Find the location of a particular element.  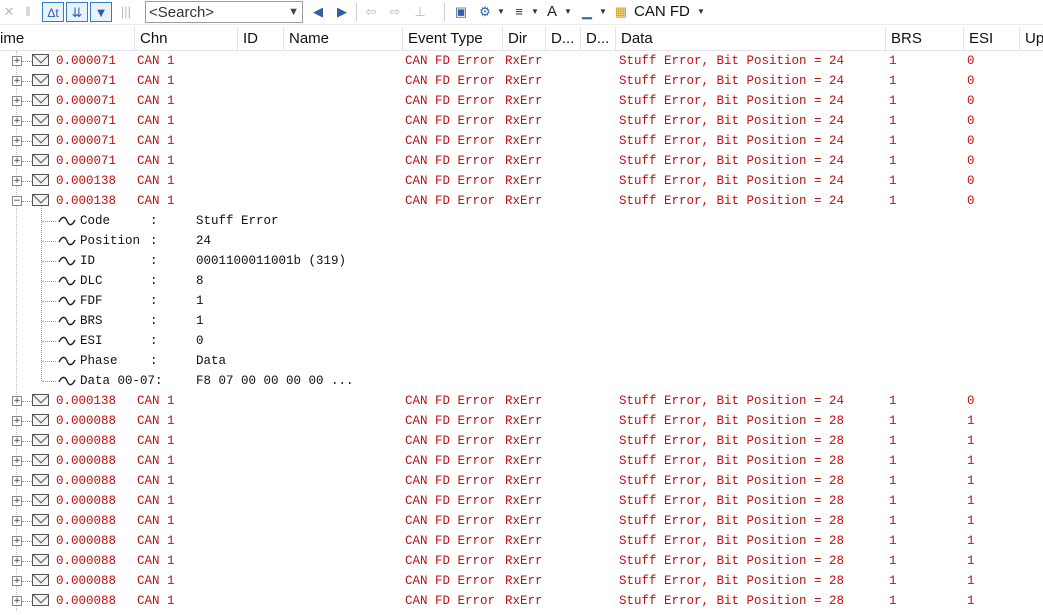

bars-icon: ||| is located at coordinates (126, 12).